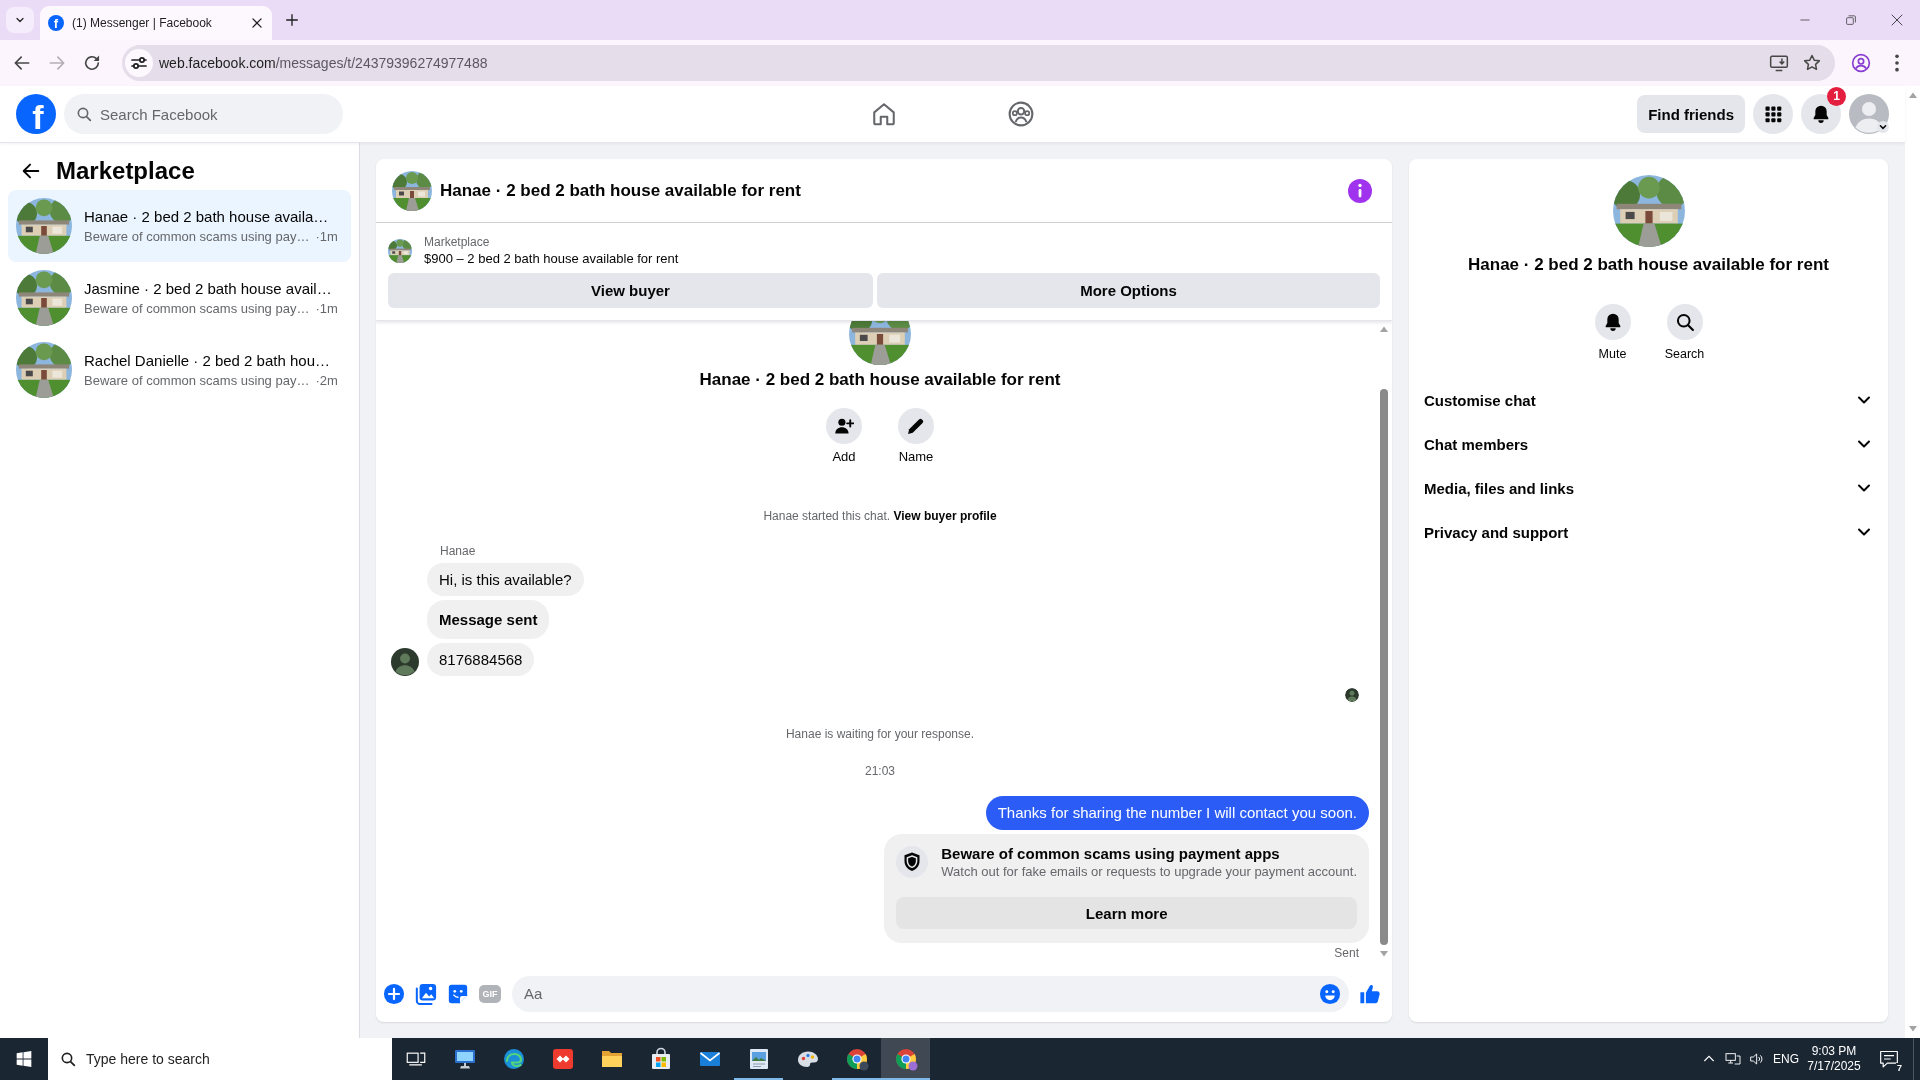 The height and width of the screenshot is (1080, 1920). I want to click on read-receipt-avatar, so click(1352, 695).